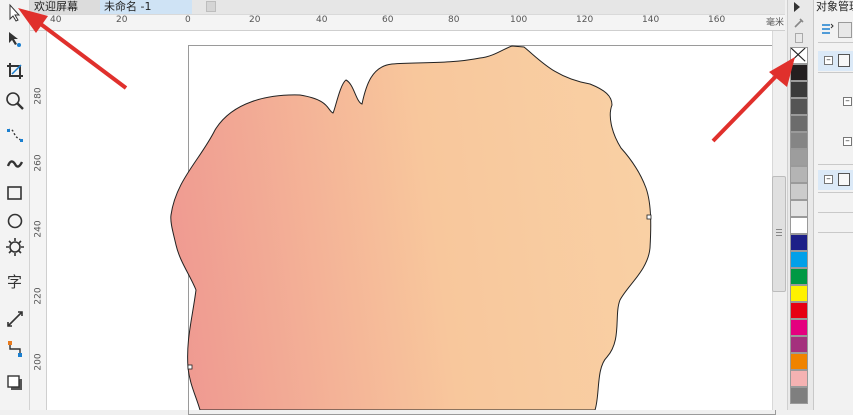 The width and height of the screenshot is (853, 415). Describe the element at coordinates (845, 30) in the screenshot. I see `layer-options-icon` at that location.